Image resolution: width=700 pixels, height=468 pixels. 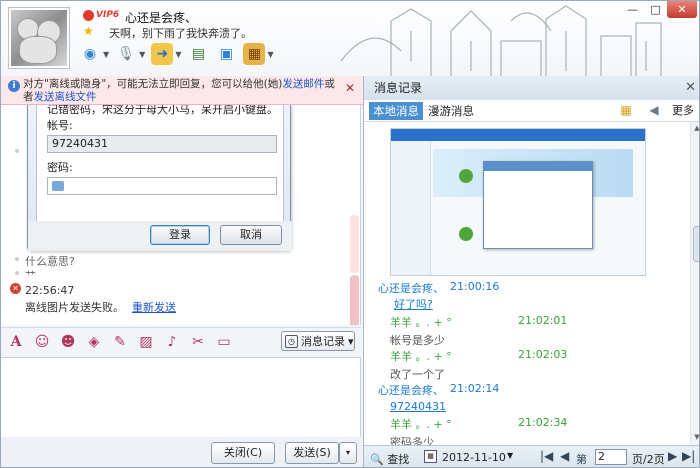 What do you see at coordinates (243, 453) in the screenshot?
I see `close-button: 关闭(C)` at bounding box center [243, 453].